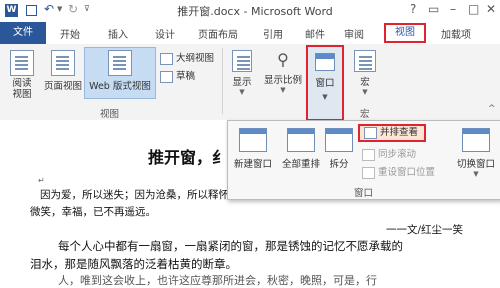  What do you see at coordinates (41, 180) in the screenshot?
I see `return-mark: ↵` at bounding box center [41, 180].